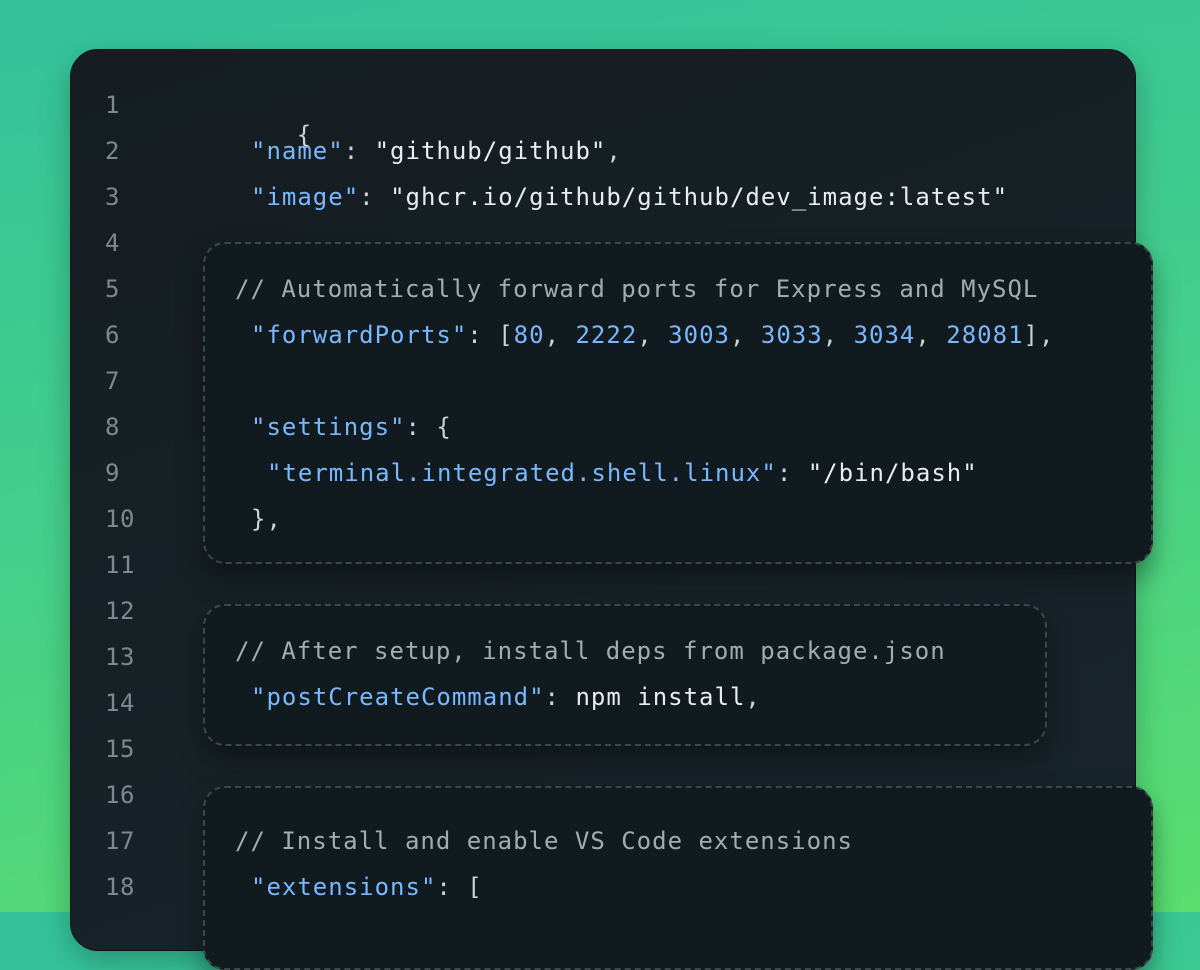  Describe the element at coordinates (297, 151) in the screenshot. I see `name-key: "name"` at that location.